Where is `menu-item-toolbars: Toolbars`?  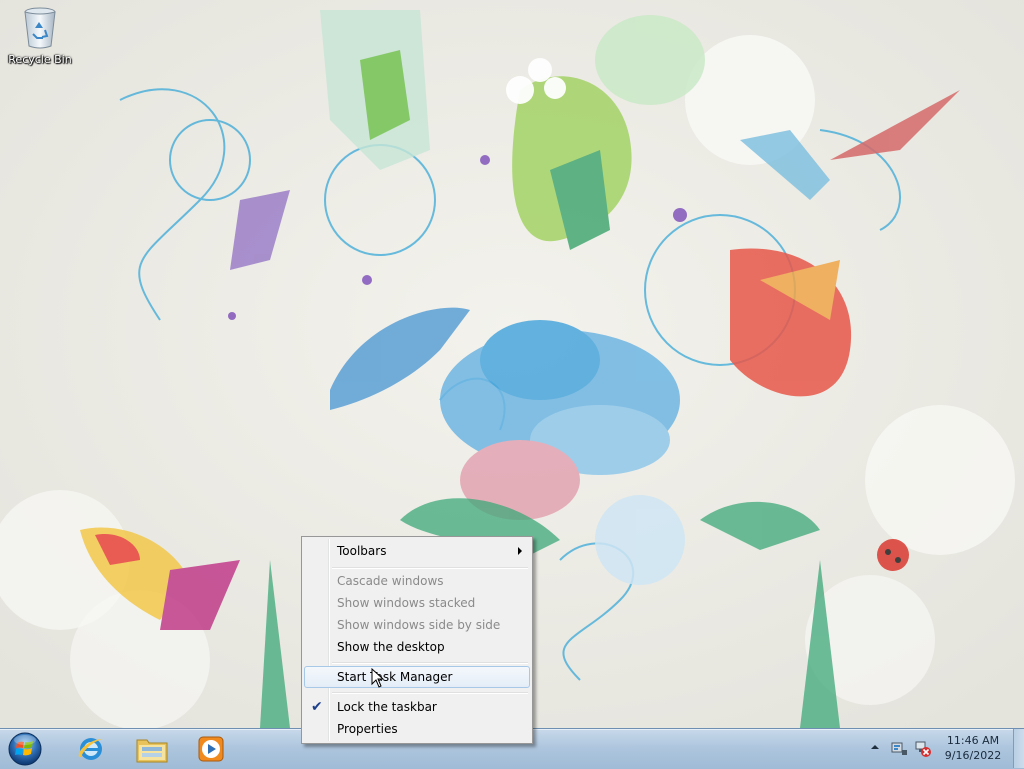
menu-item-toolbars: Toolbars is located at coordinates (417, 551).